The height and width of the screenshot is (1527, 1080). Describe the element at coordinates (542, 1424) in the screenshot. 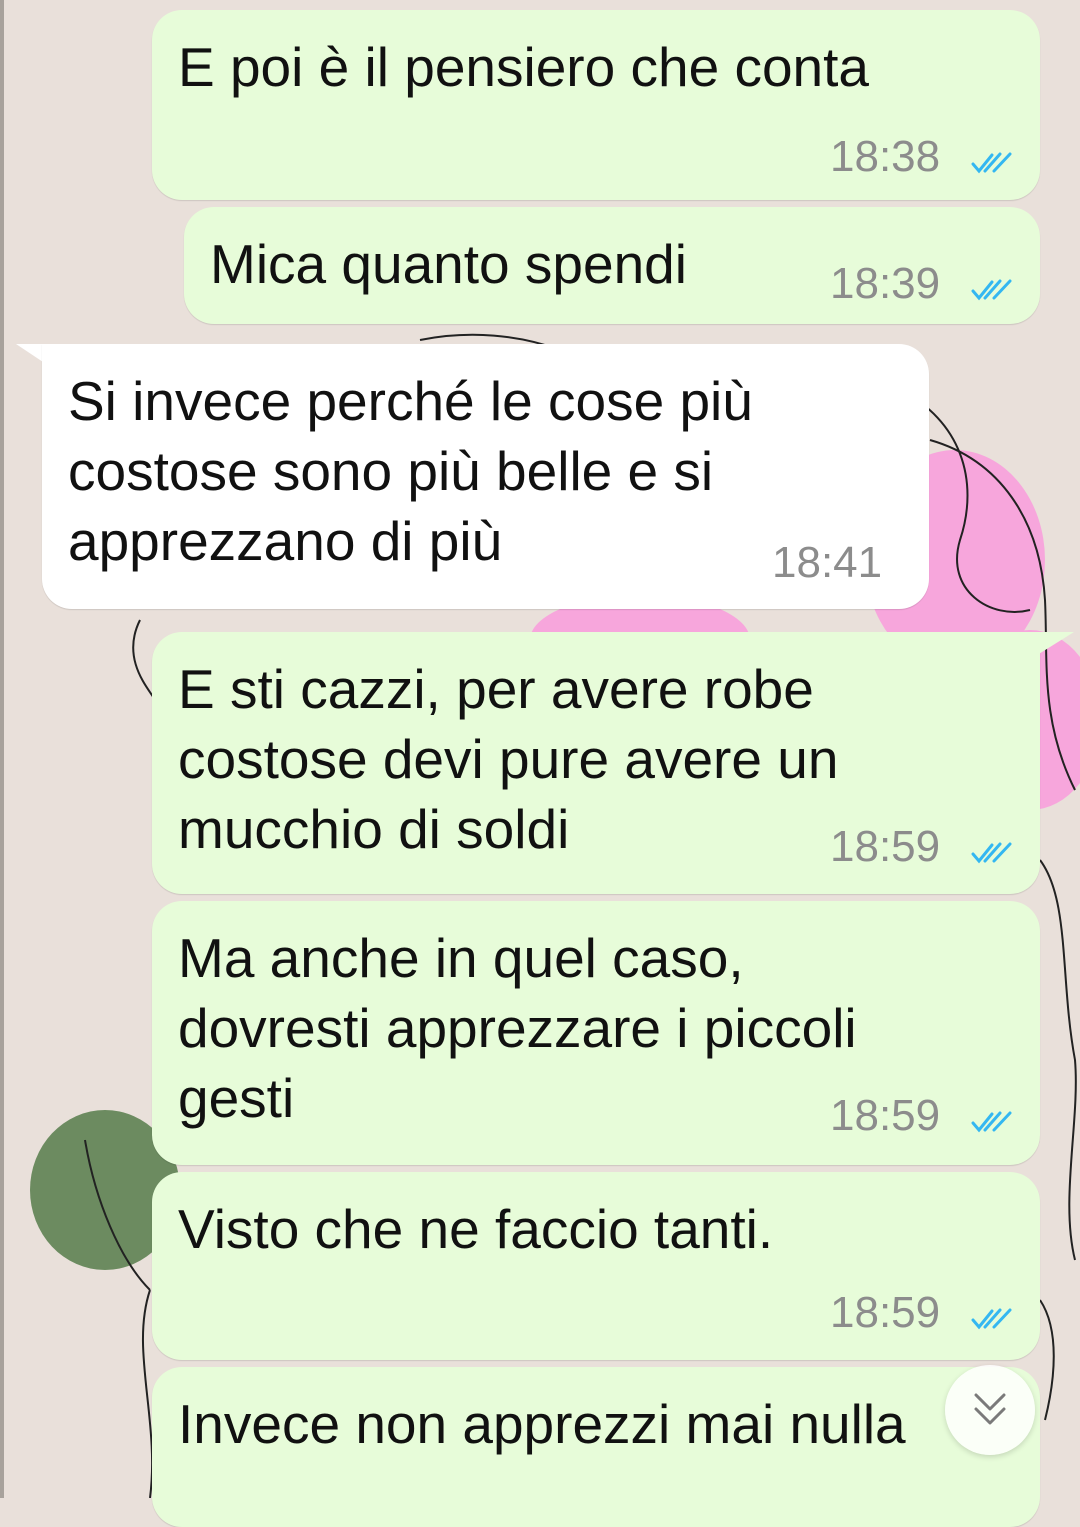

I see `message-text: Invece non apprezzi mai nulla` at that location.